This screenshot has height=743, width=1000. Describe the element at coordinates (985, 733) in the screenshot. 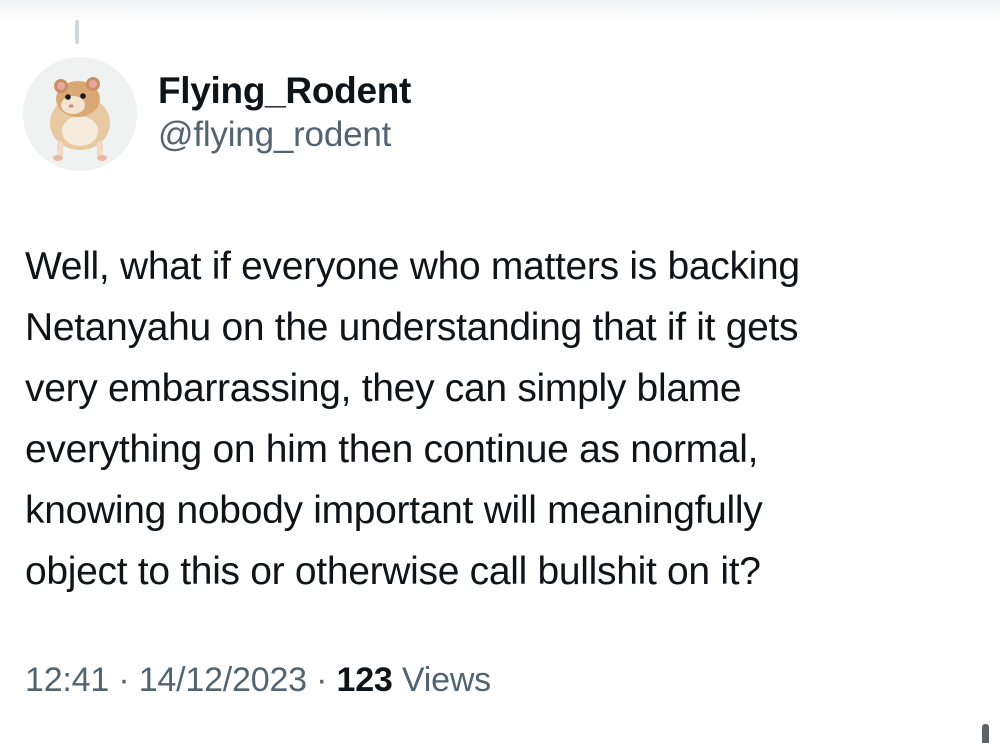

I see `scrollbar-thumb` at that location.